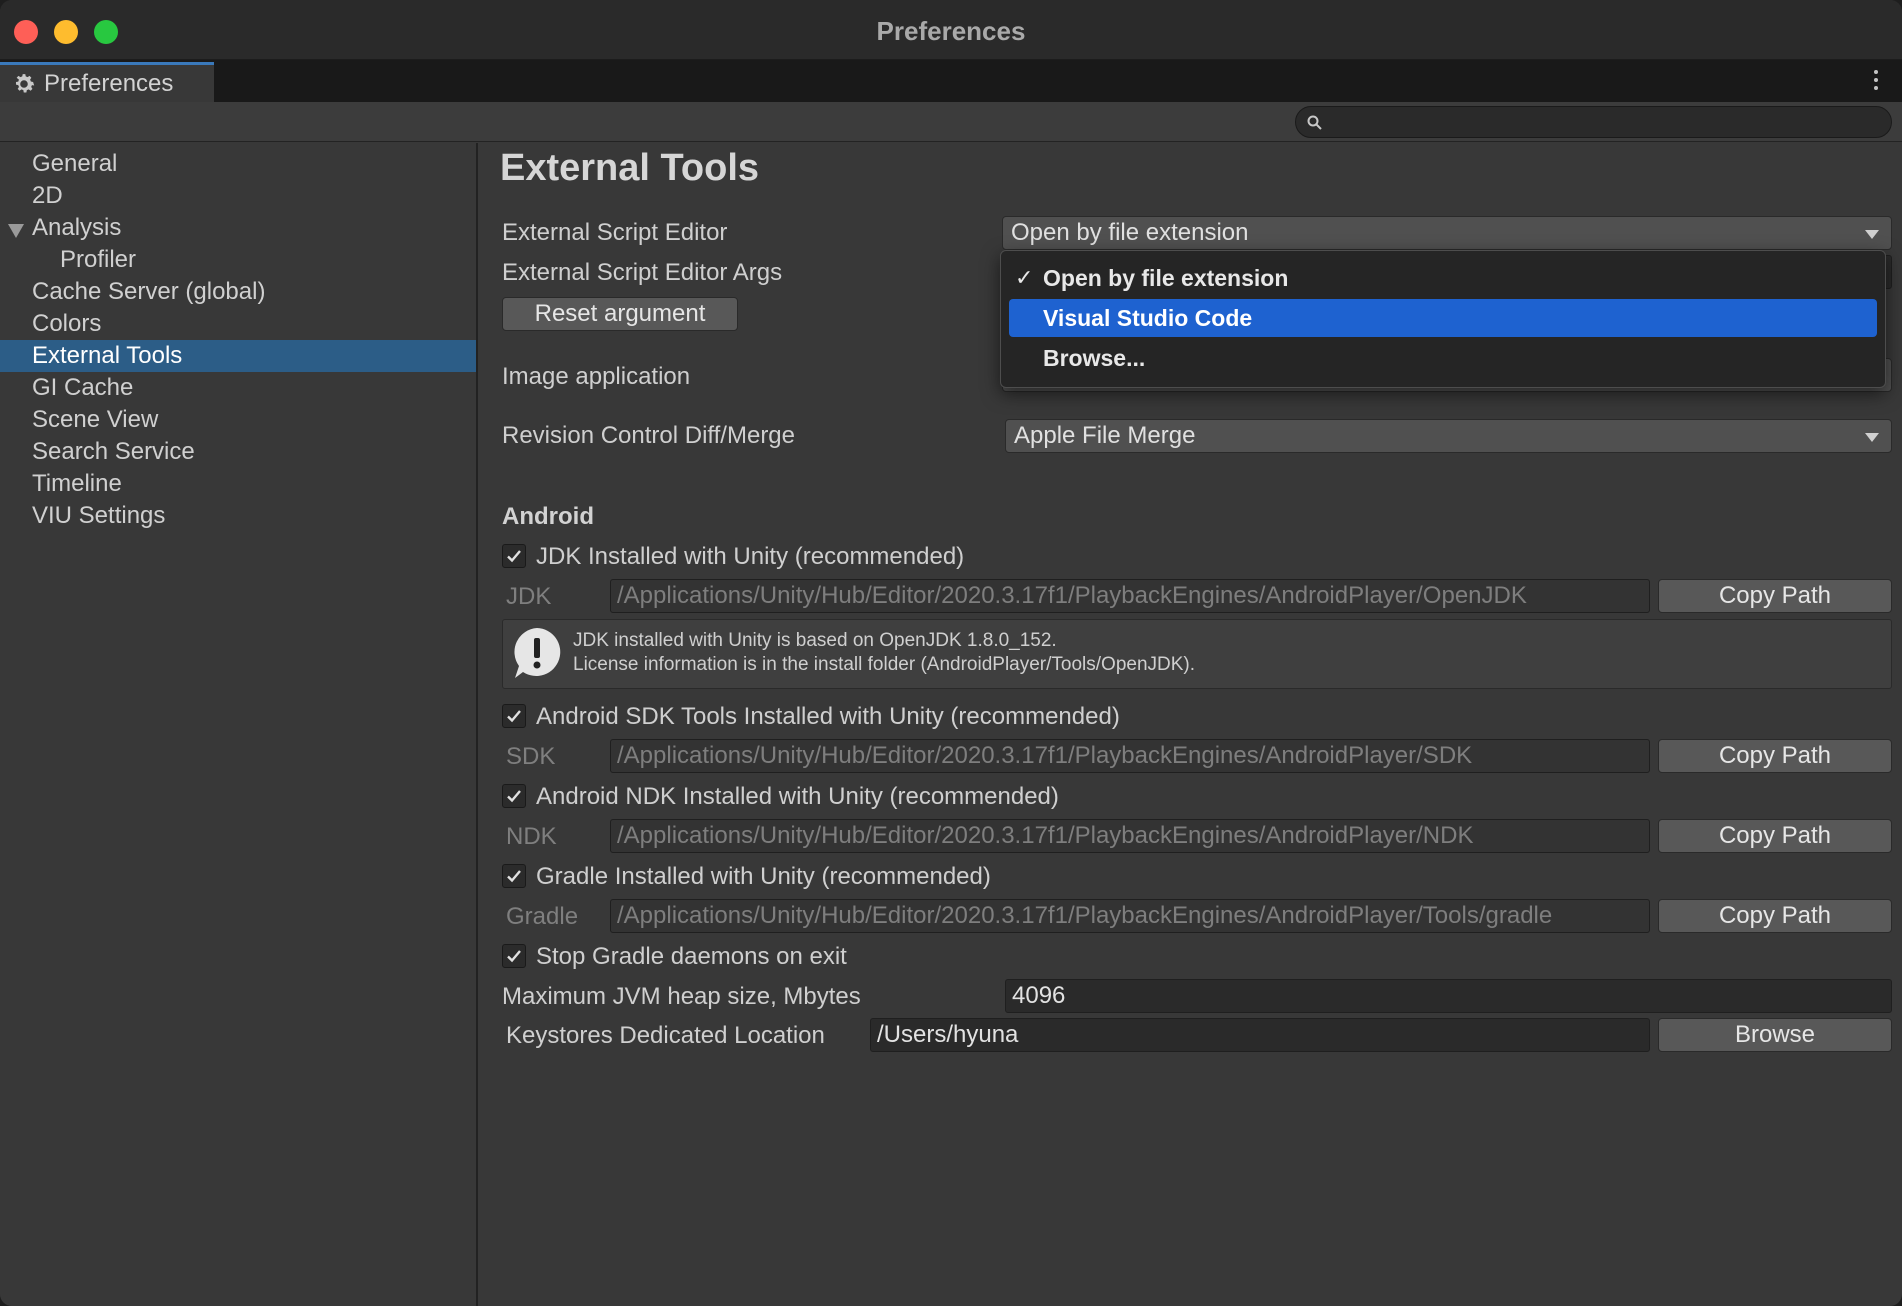 The height and width of the screenshot is (1306, 1902). Describe the element at coordinates (1443, 278) in the screenshot. I see `menu-item-open-by-file-extension: ✓ Open by file extension` at that location.